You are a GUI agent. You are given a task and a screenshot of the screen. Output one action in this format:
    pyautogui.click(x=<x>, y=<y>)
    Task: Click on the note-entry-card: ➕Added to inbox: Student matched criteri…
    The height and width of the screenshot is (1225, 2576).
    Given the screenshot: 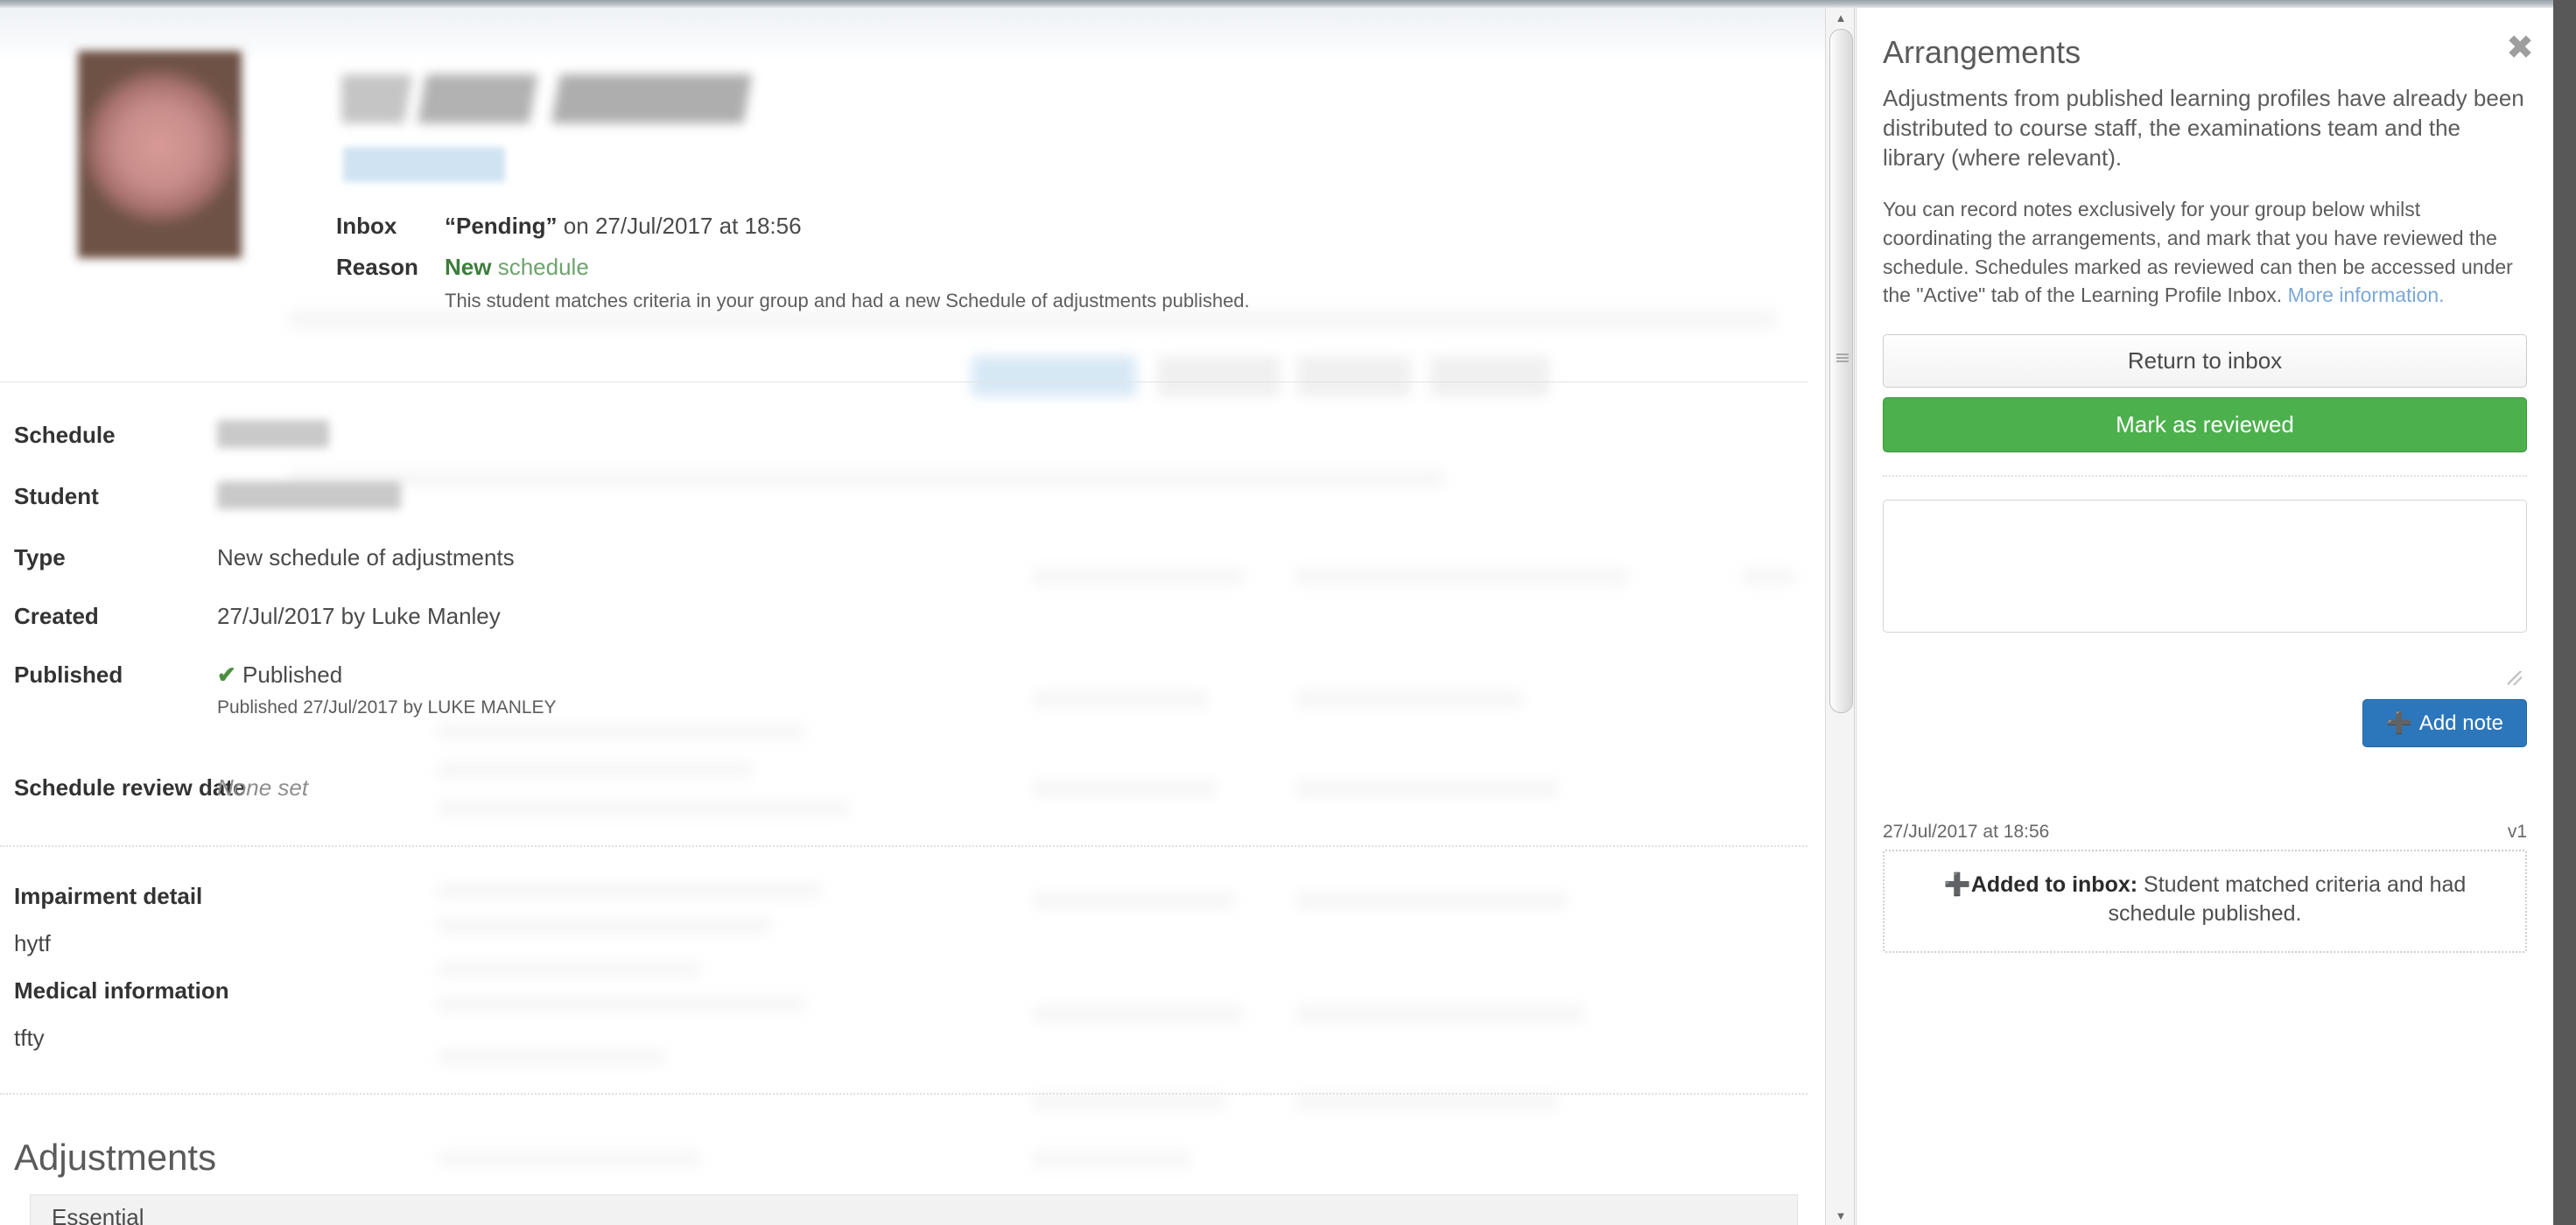 What is the action you would take?
    pyautogui.click(x=2205, y=901)
    